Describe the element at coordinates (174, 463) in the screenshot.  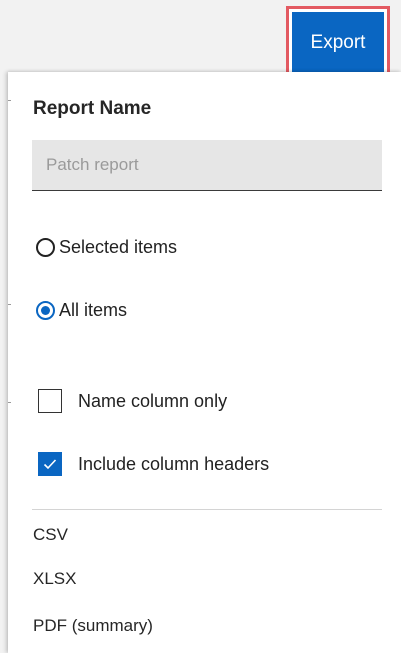
I see `checkbox-label: Include column headers` at that location.